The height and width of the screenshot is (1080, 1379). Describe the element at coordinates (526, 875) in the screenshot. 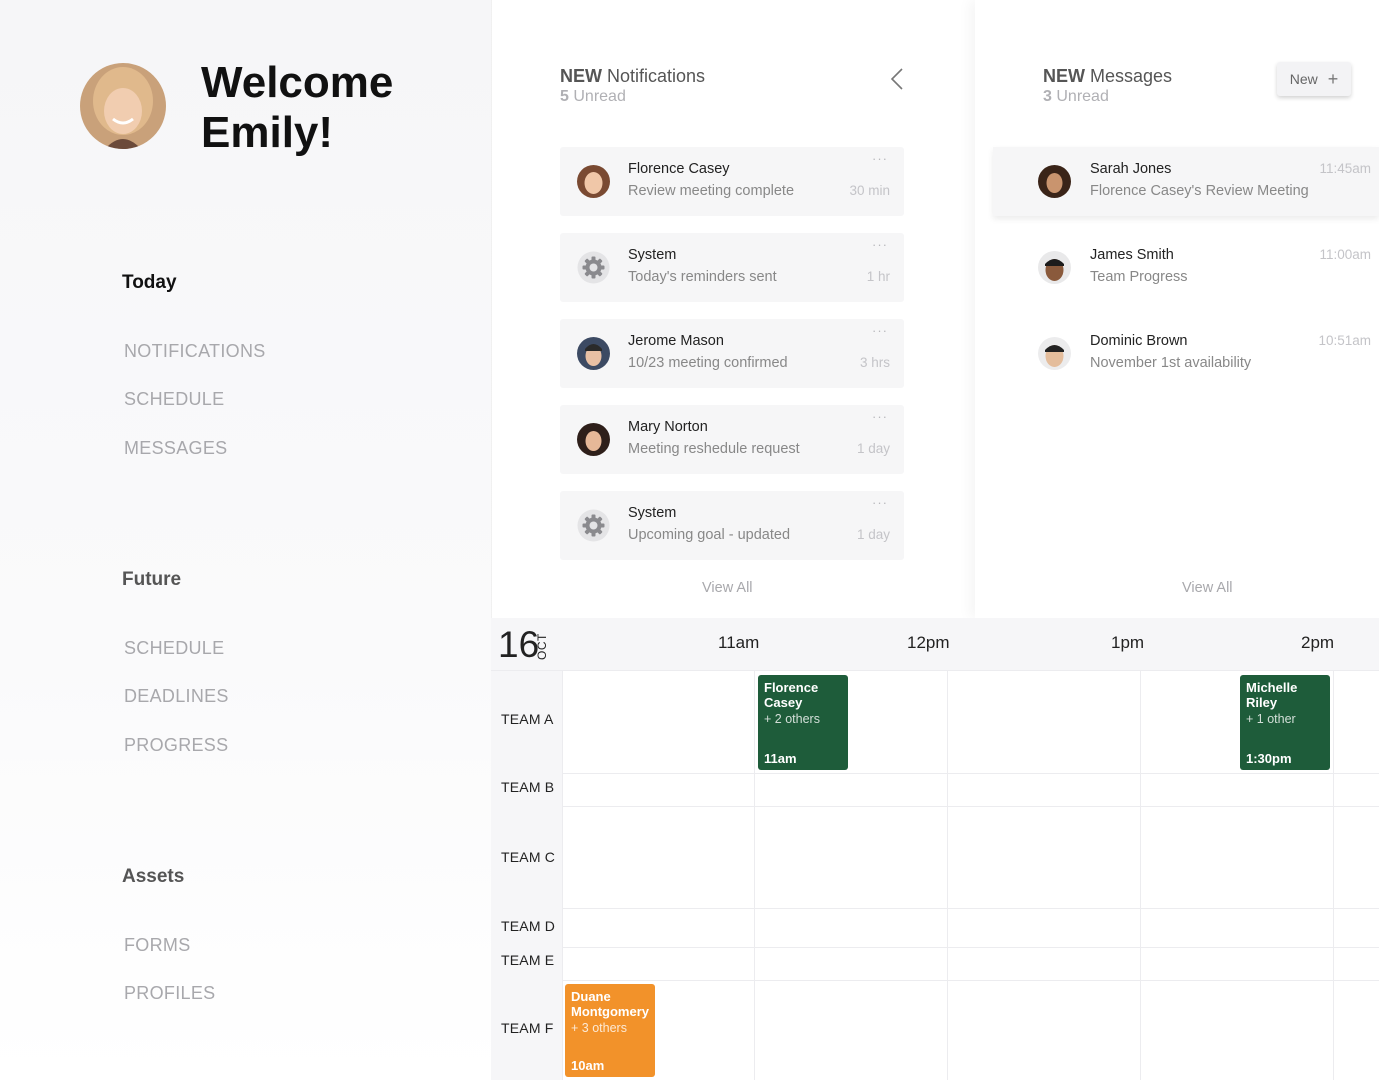

I see `team-label-column` at that location.